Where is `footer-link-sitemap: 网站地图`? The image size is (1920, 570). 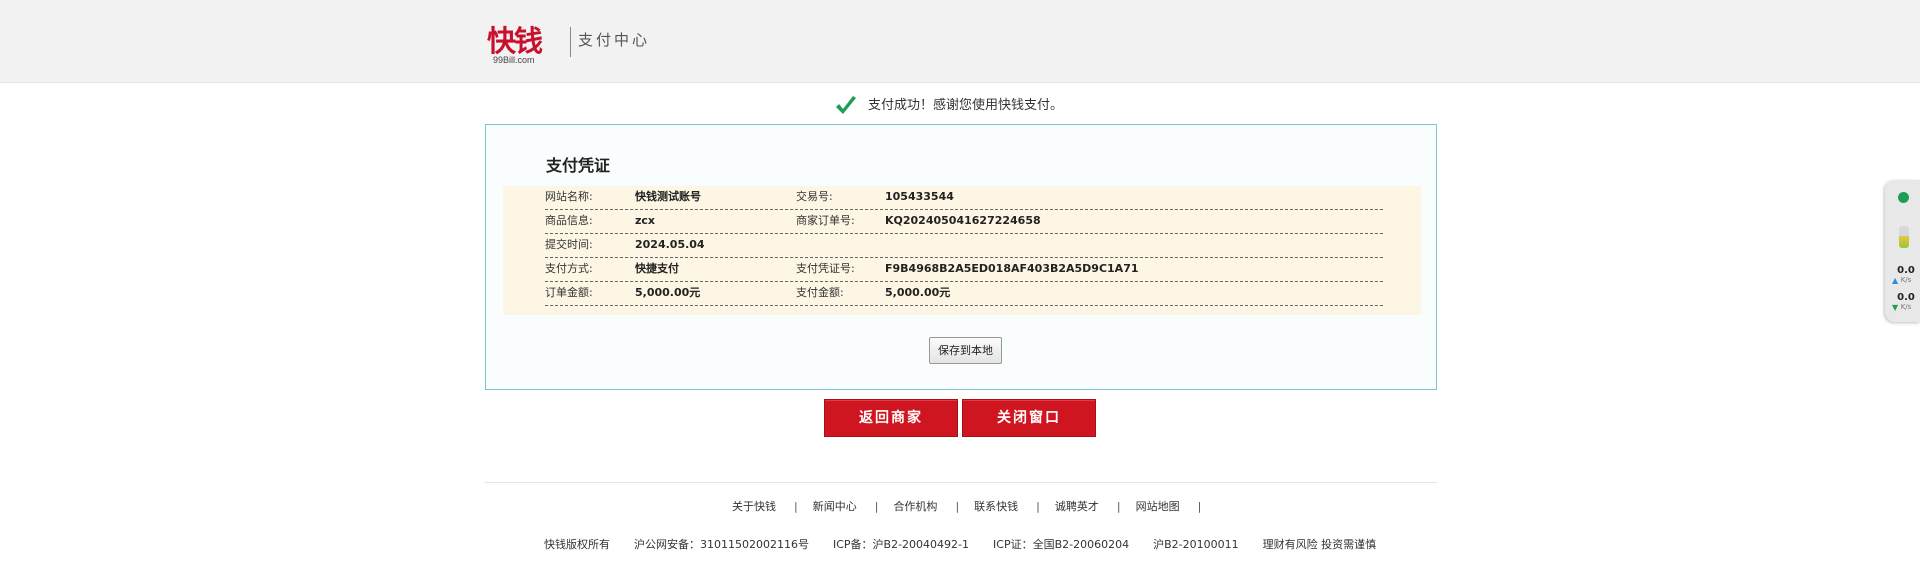
footer-link-sitemap: 网站地图 is located at coordinates (1158, 506).